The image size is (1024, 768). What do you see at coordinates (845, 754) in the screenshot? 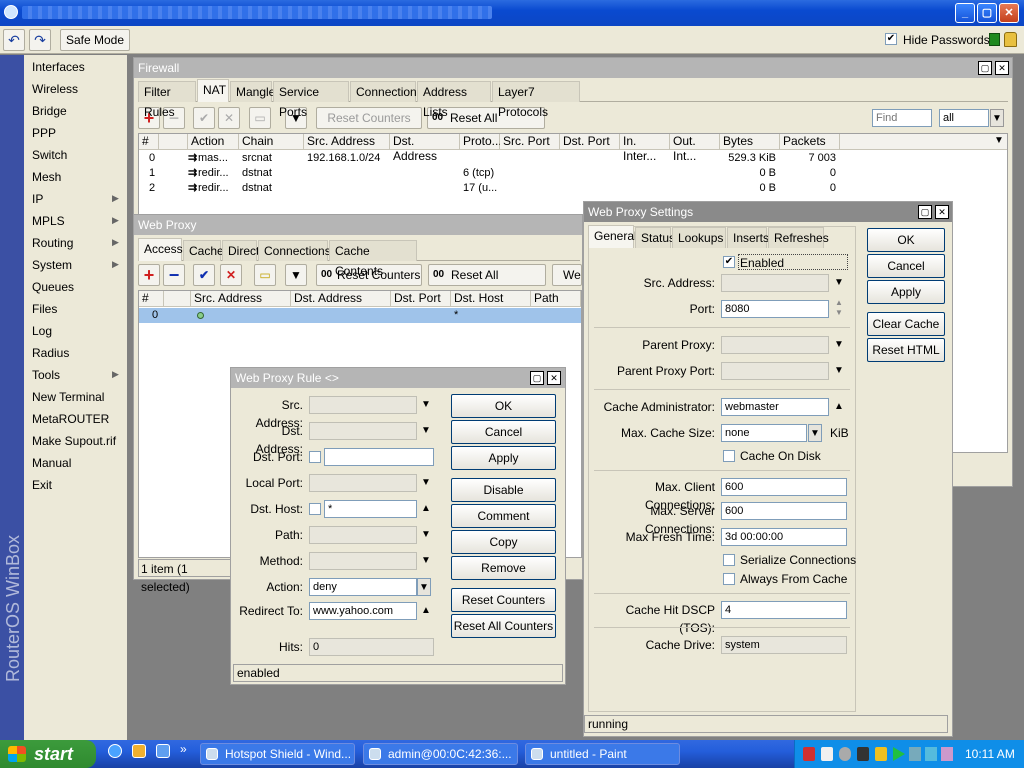
I see `tray-minus-icon` at bounding box center [845, 754].